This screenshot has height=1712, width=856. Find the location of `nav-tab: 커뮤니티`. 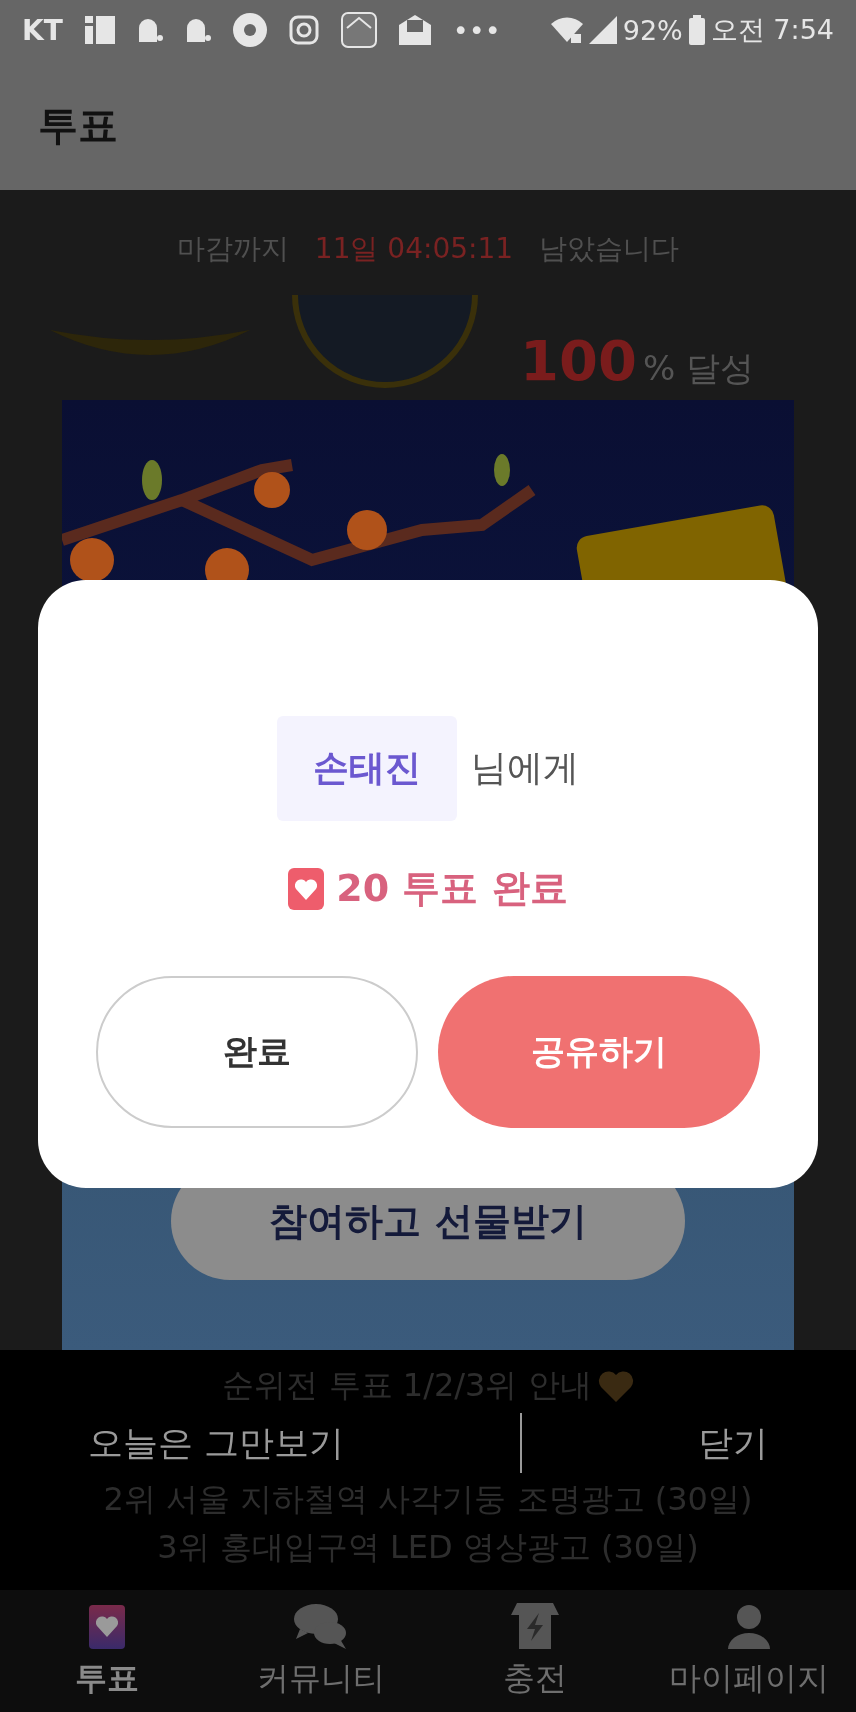

nav-tab: 커뮤니티 is located at coordinates (321, 1651).